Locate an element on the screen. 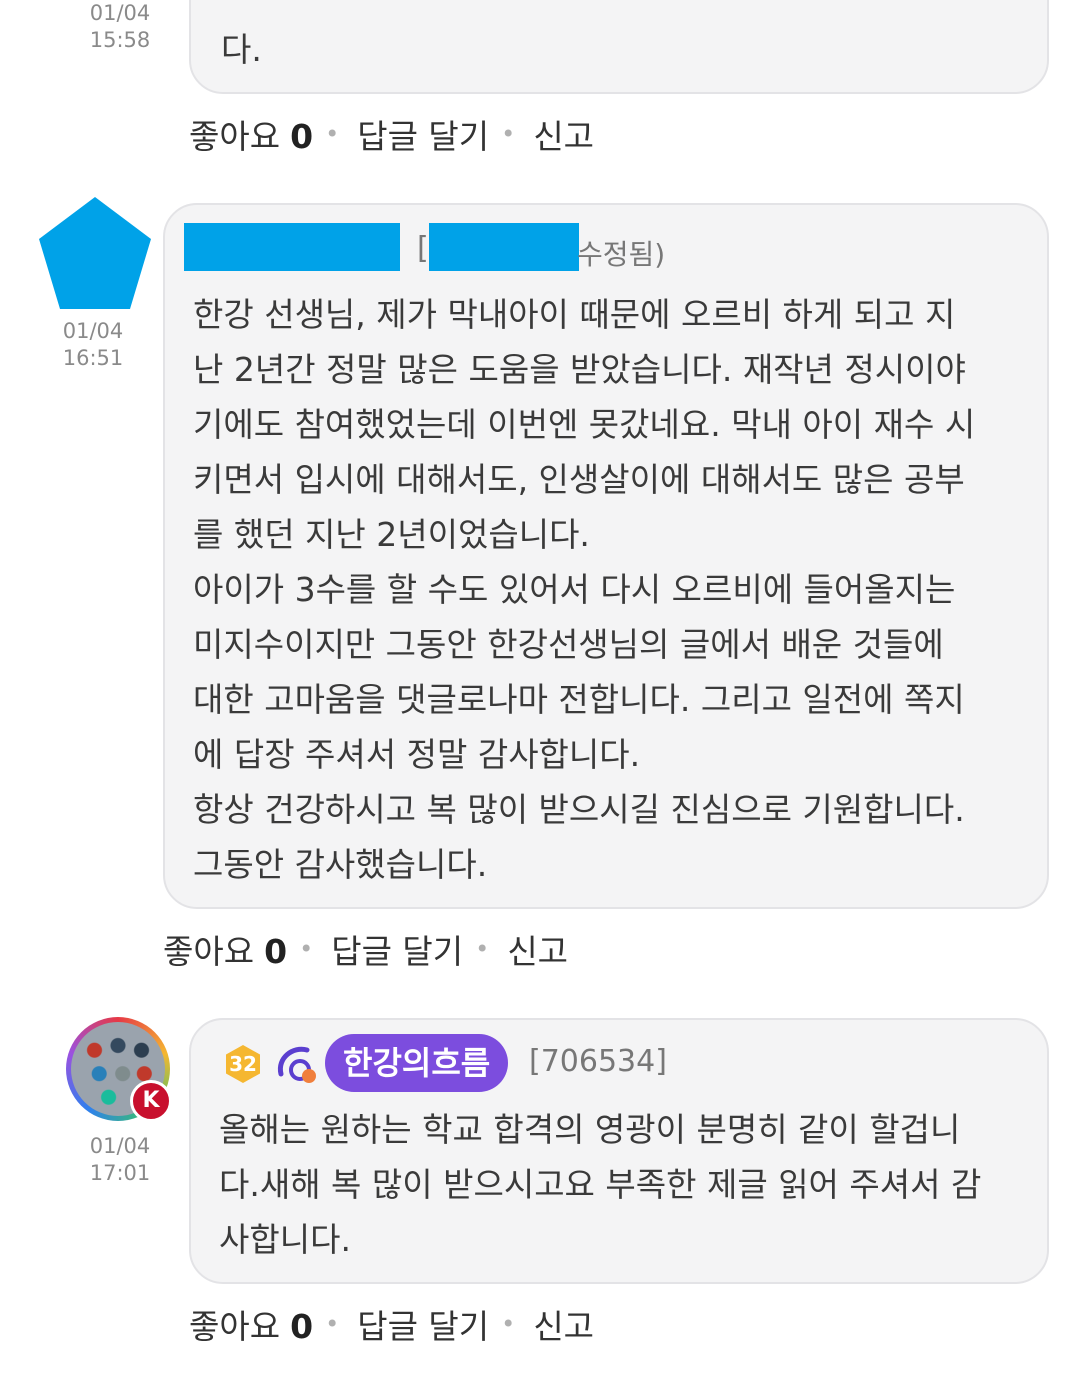  comment-time: 16:51 is located at coordinates (93, 358).